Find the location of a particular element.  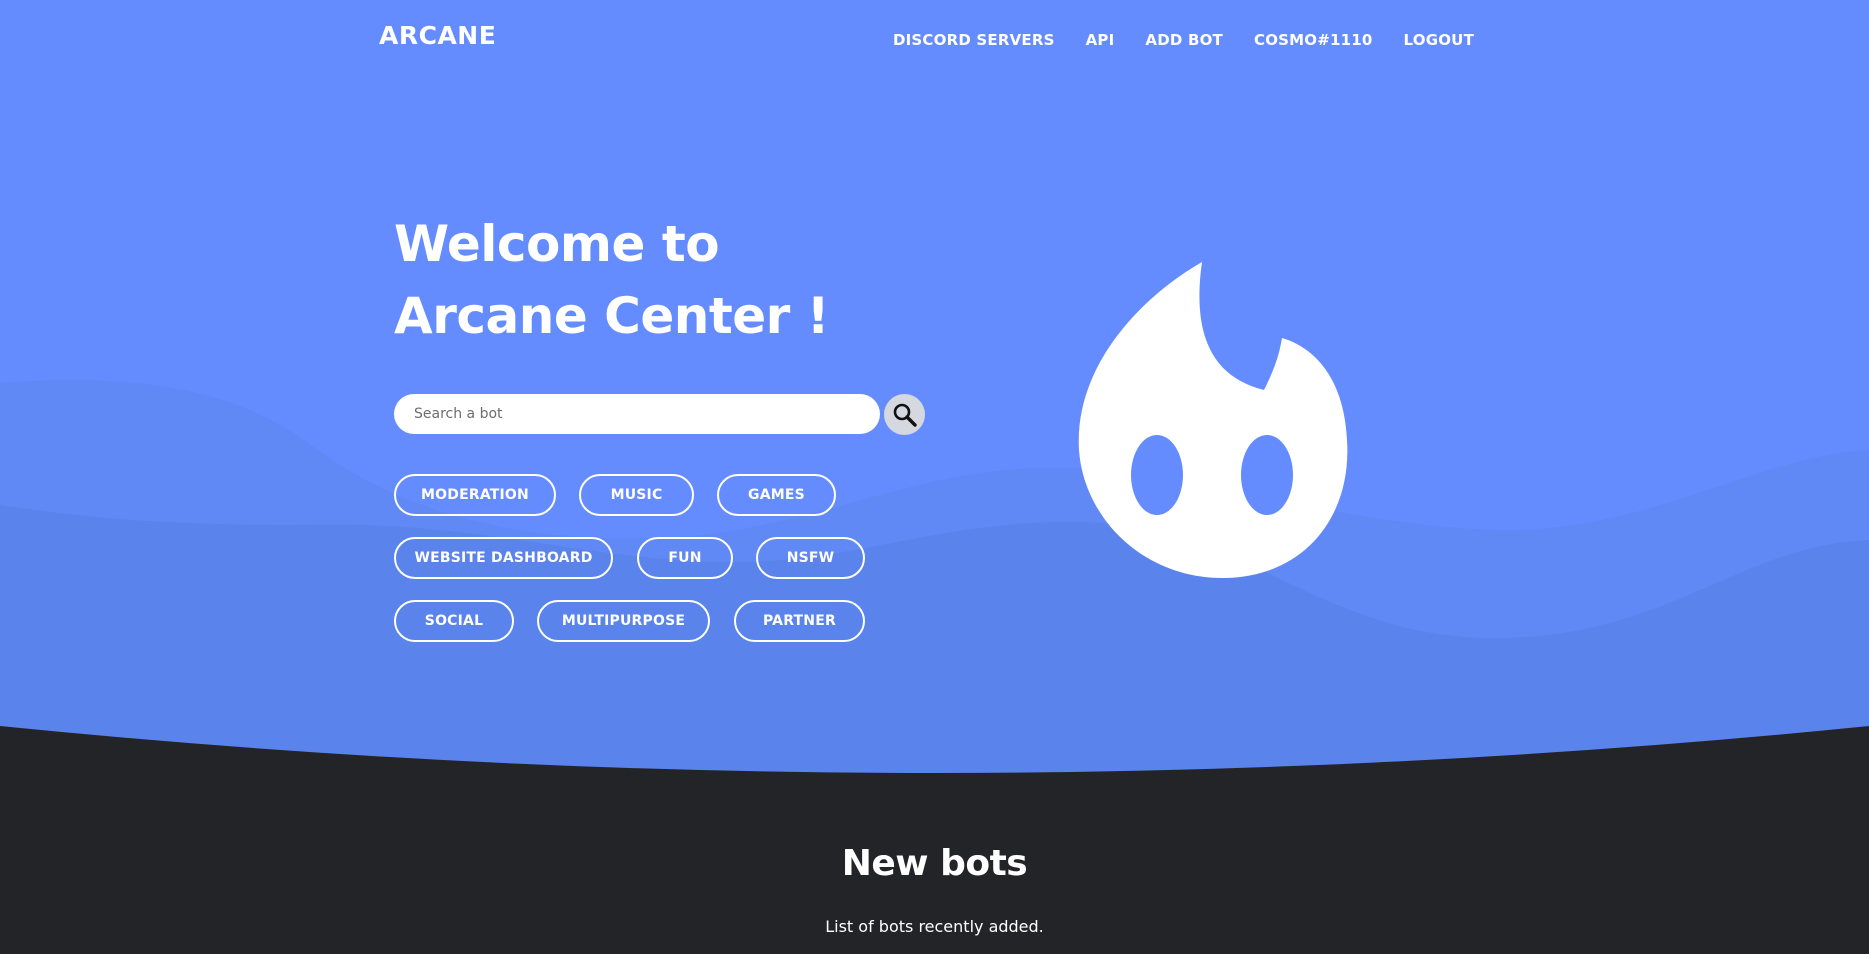

brand-logo: ARCANE is located at coordinates (437, 35).